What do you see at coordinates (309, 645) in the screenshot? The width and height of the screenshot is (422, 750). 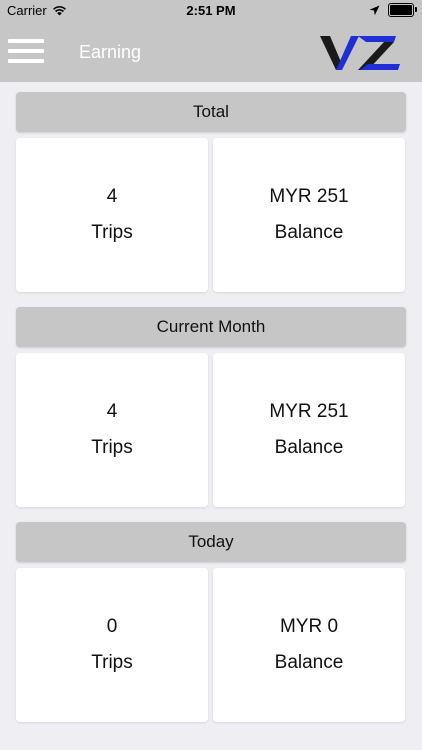 I see `balance-card: MYR 0 Balance` at bounding box center [309, 645].